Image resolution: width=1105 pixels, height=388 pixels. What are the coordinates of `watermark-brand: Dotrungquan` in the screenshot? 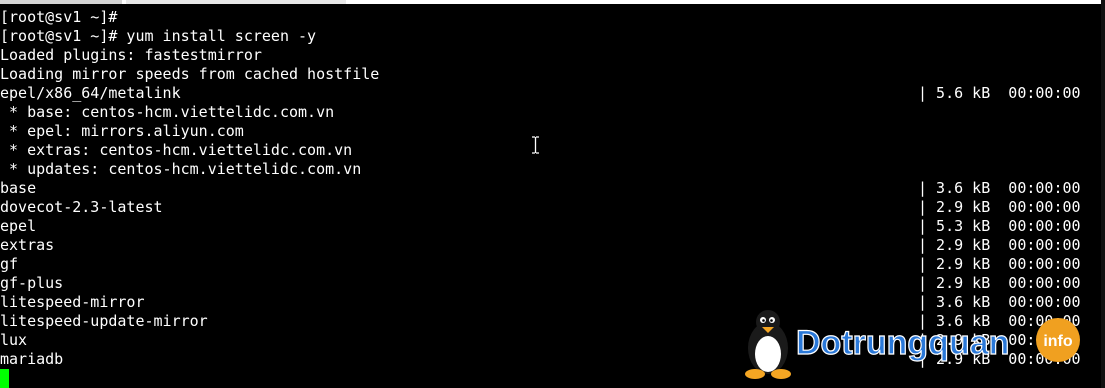 It's located at (902, 343).